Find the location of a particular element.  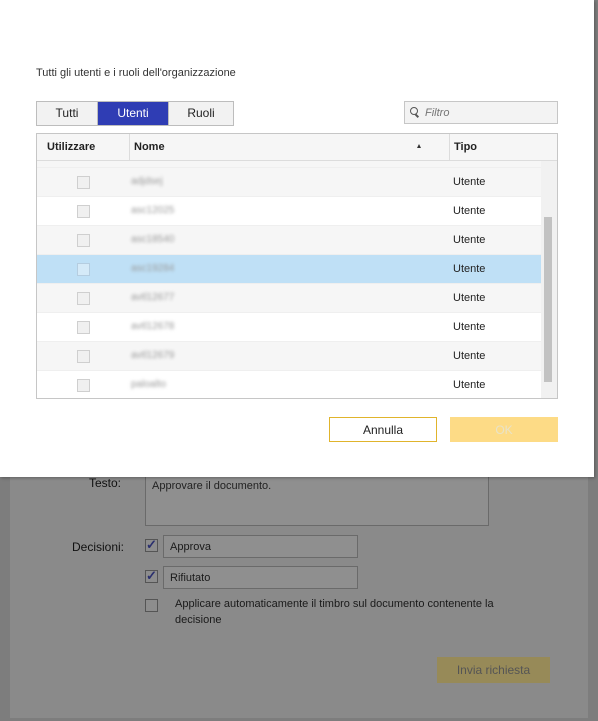

send-request-button: Invia richiesta is located at coordinates (493, 670).